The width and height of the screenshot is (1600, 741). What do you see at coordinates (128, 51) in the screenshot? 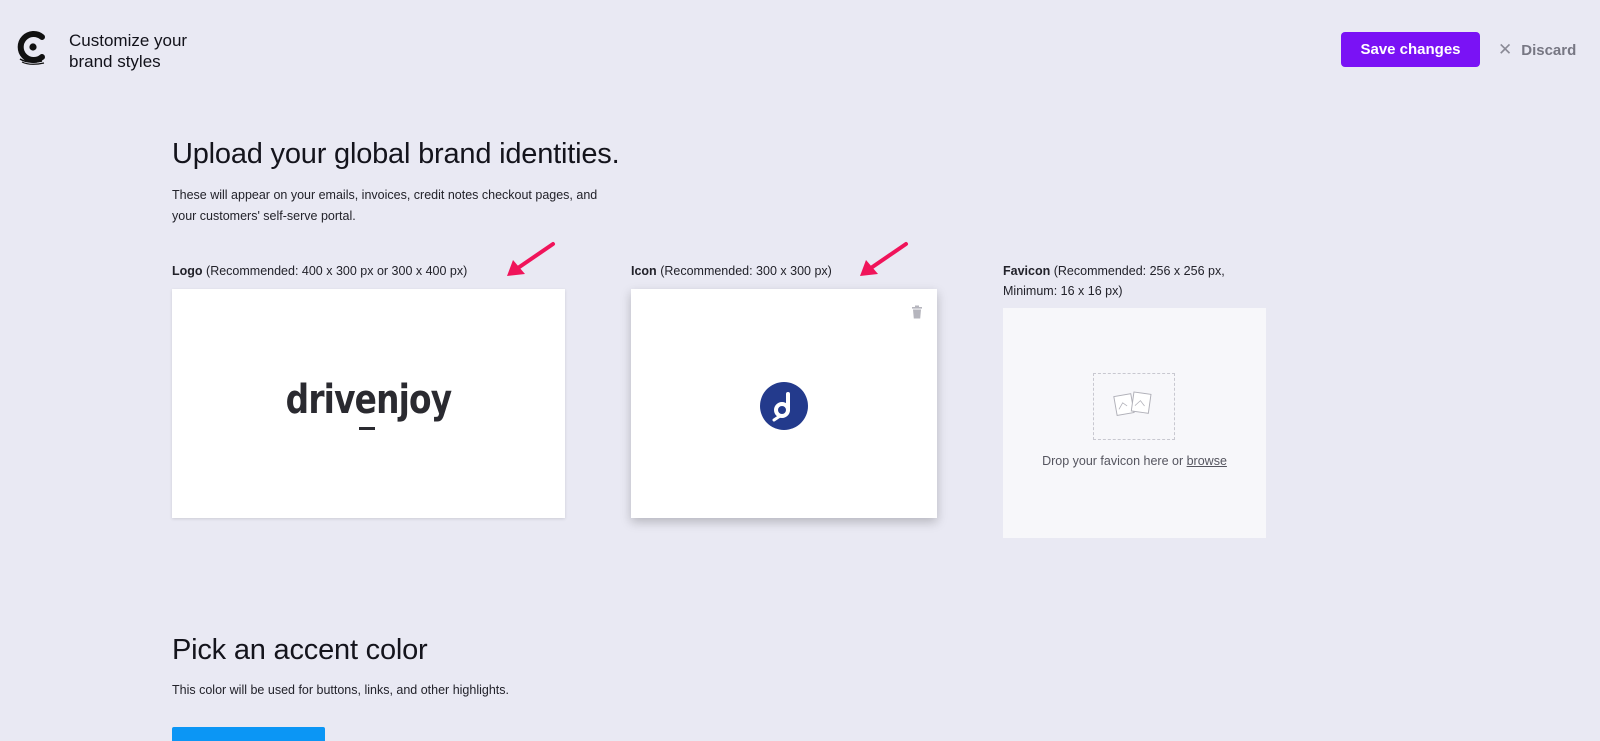
I see `page-title: Customize your brand styles` at bounding box center [128, 51].